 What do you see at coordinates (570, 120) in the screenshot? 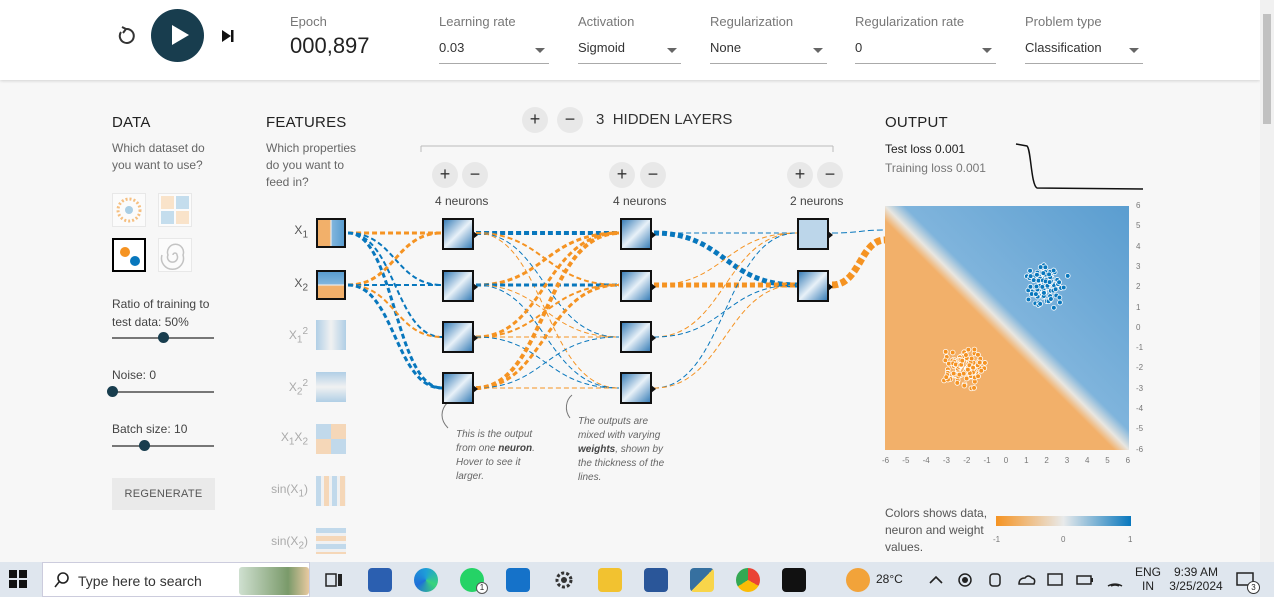
I see `remove-layer-button: −` at bounding box center [570, 120].